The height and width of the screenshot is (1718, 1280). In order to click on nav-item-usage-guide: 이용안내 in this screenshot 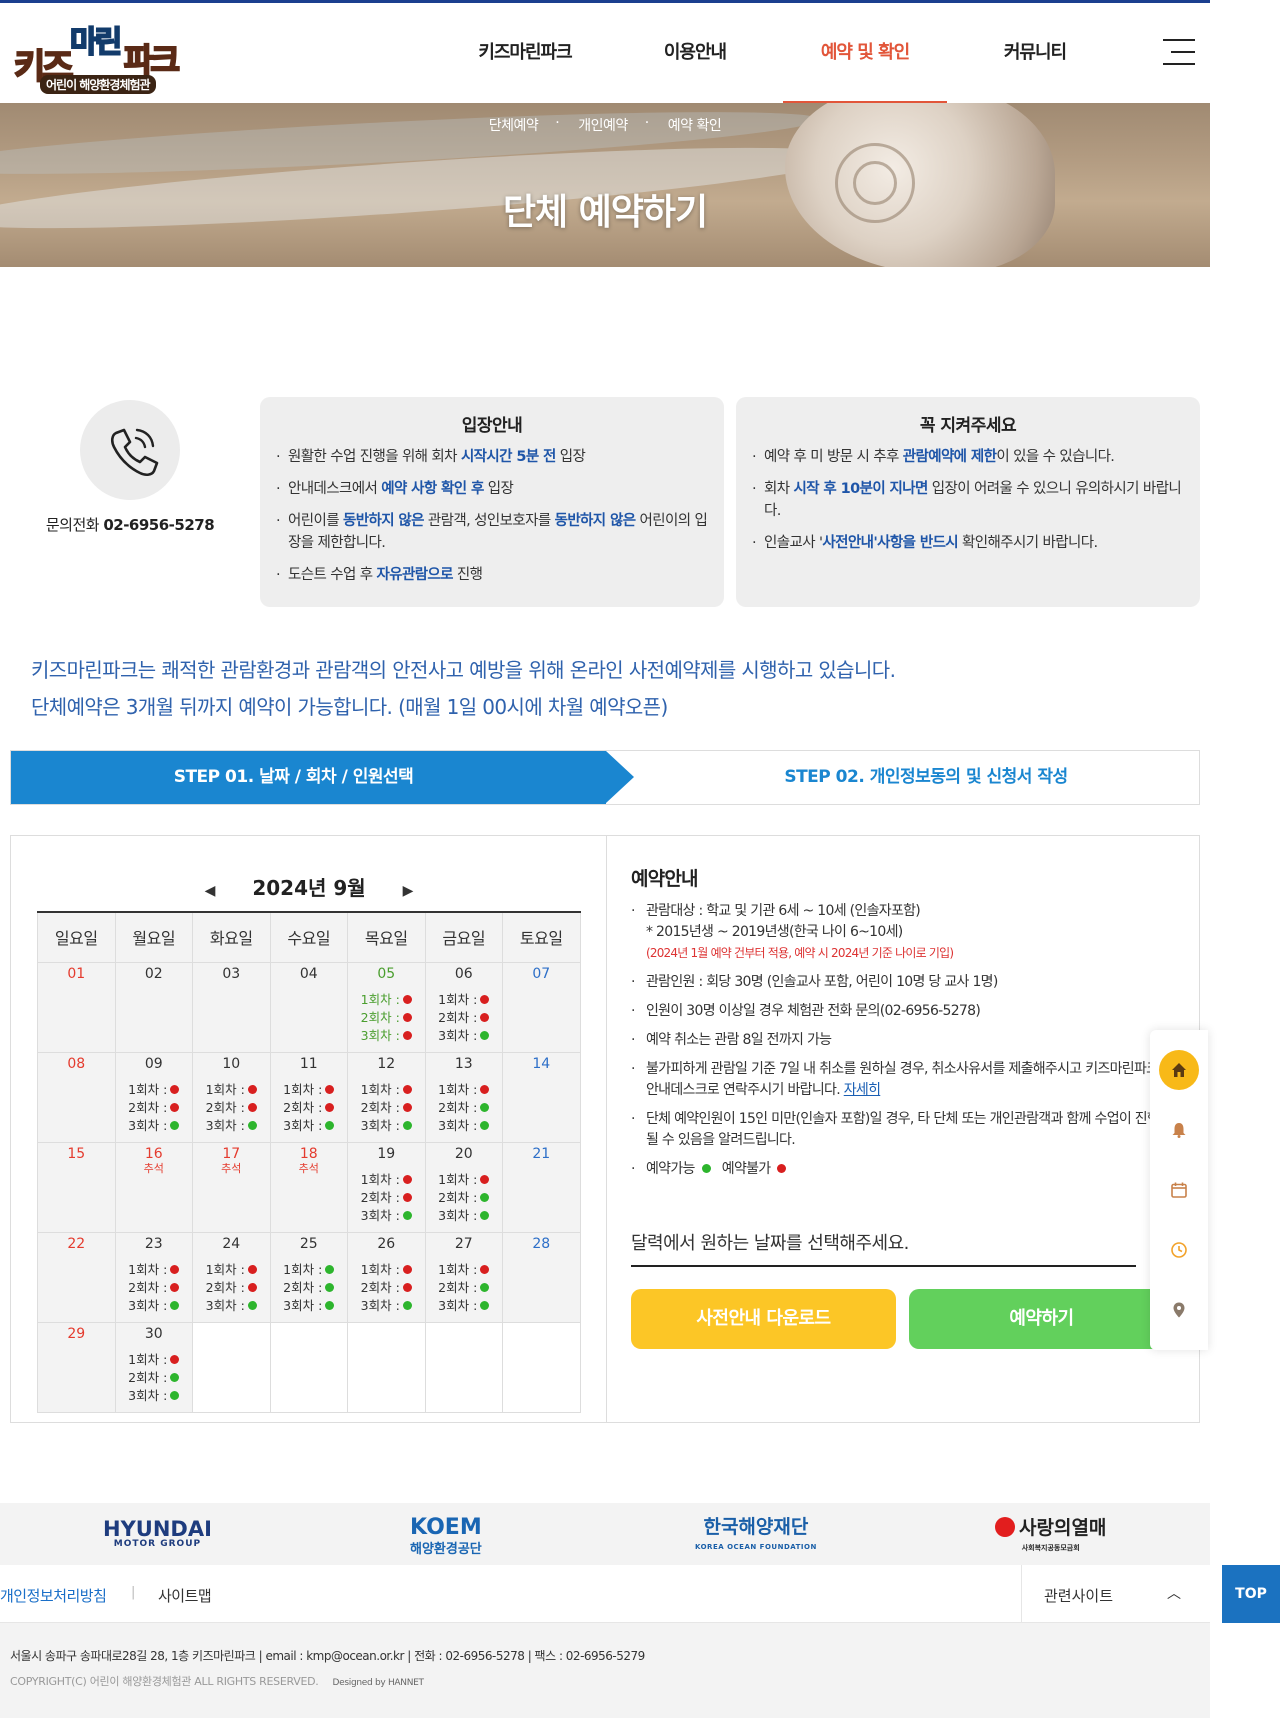, I will do `click(695, 53)`.